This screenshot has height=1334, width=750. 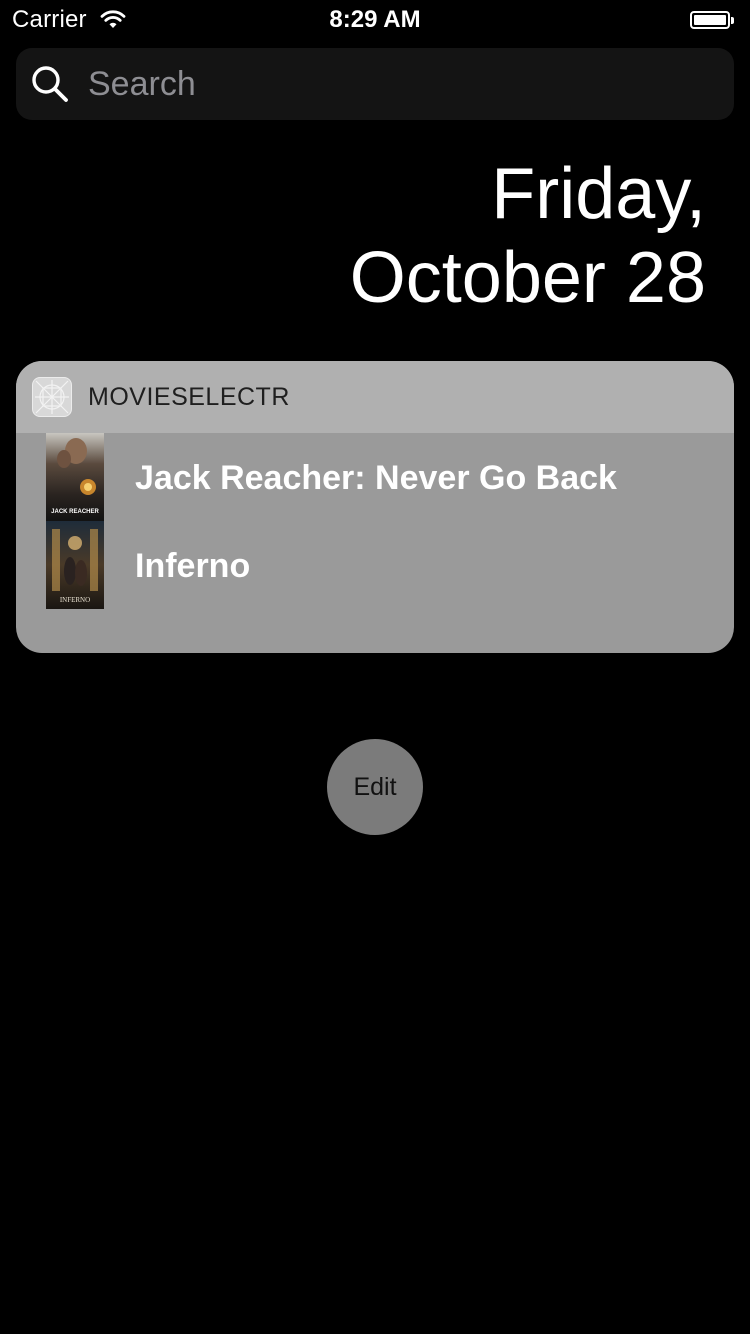 I want to click on movie-row: INFERNO Inferno, so click(x=375, y=565).